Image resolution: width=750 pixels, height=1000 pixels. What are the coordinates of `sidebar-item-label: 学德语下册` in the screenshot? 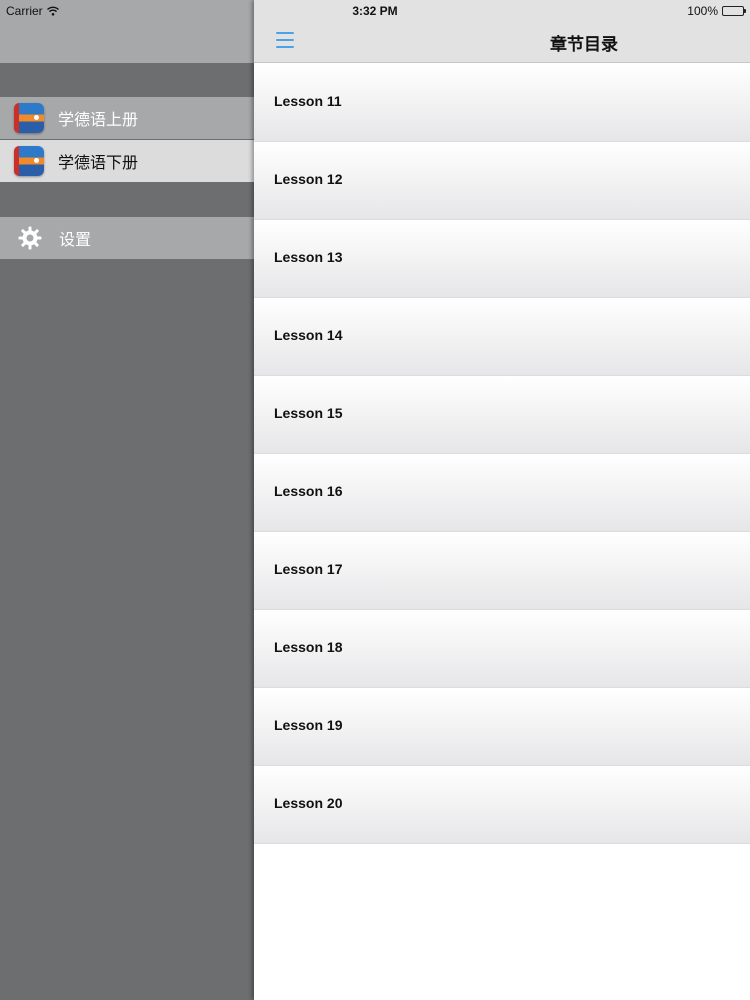 It's located at (98, 162).